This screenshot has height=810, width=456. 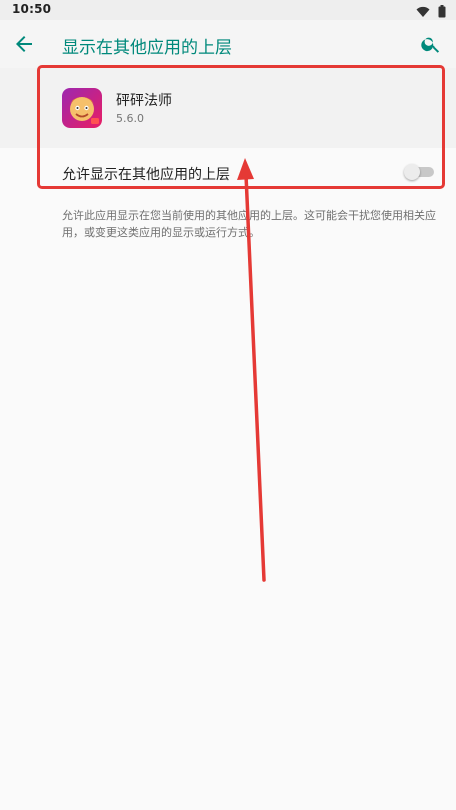 I want to click on overlay-permission-row: 允许显示在其他应用的上层, so click(x=228, y=172).